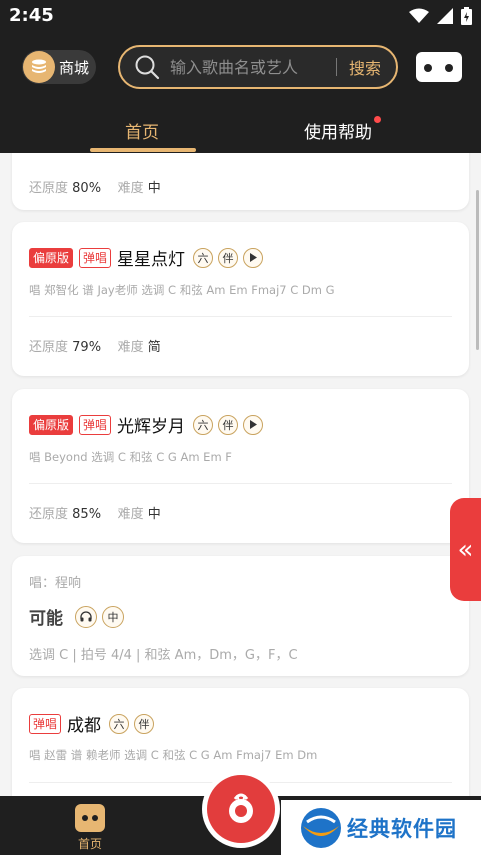 The height and width of the screenshot is (855, 481). Describe the element at coordinates (321, 827) in the screenshot. I see `watermark-logo-icon` at that location.